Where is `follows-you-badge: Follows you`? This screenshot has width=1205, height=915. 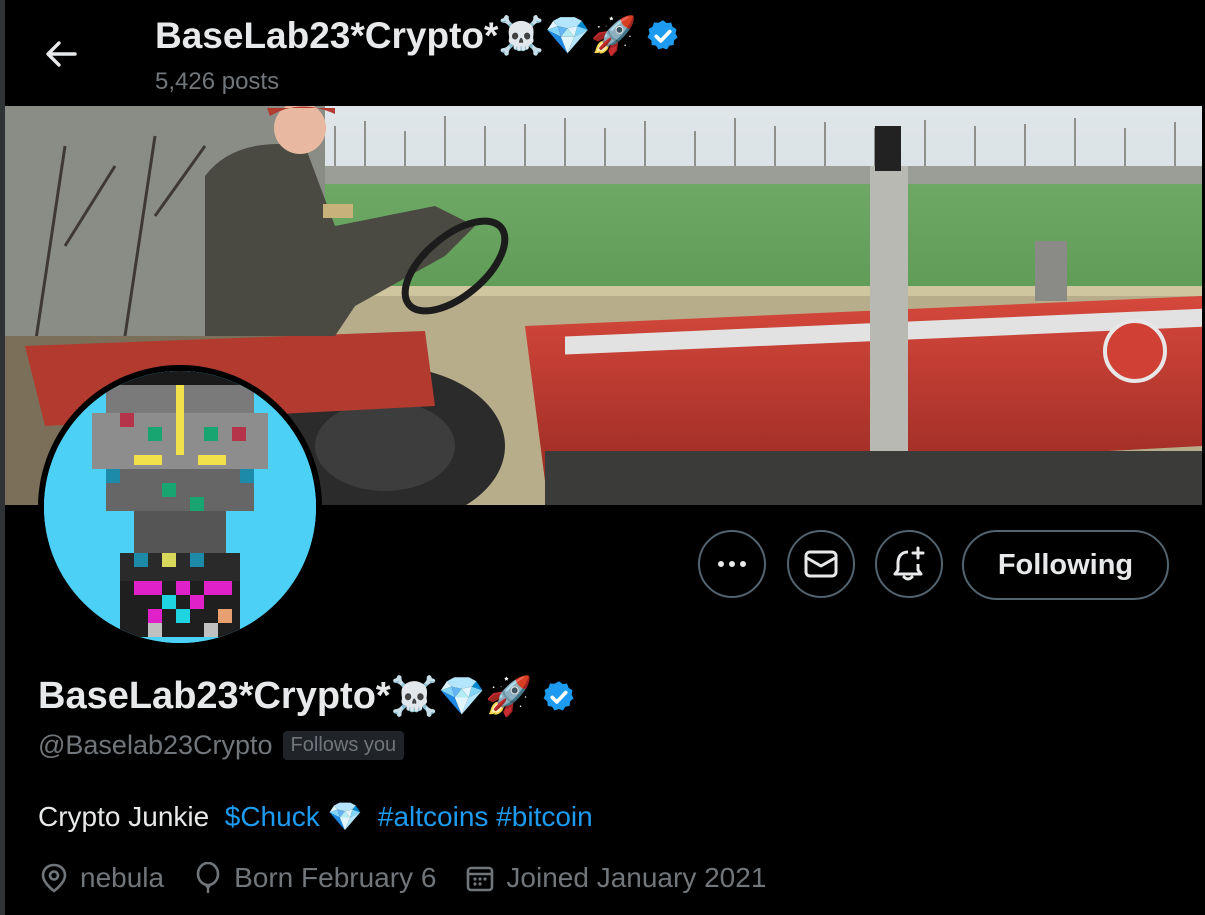
follows-you-badge: Follows you is located at coordinates (343, 745).